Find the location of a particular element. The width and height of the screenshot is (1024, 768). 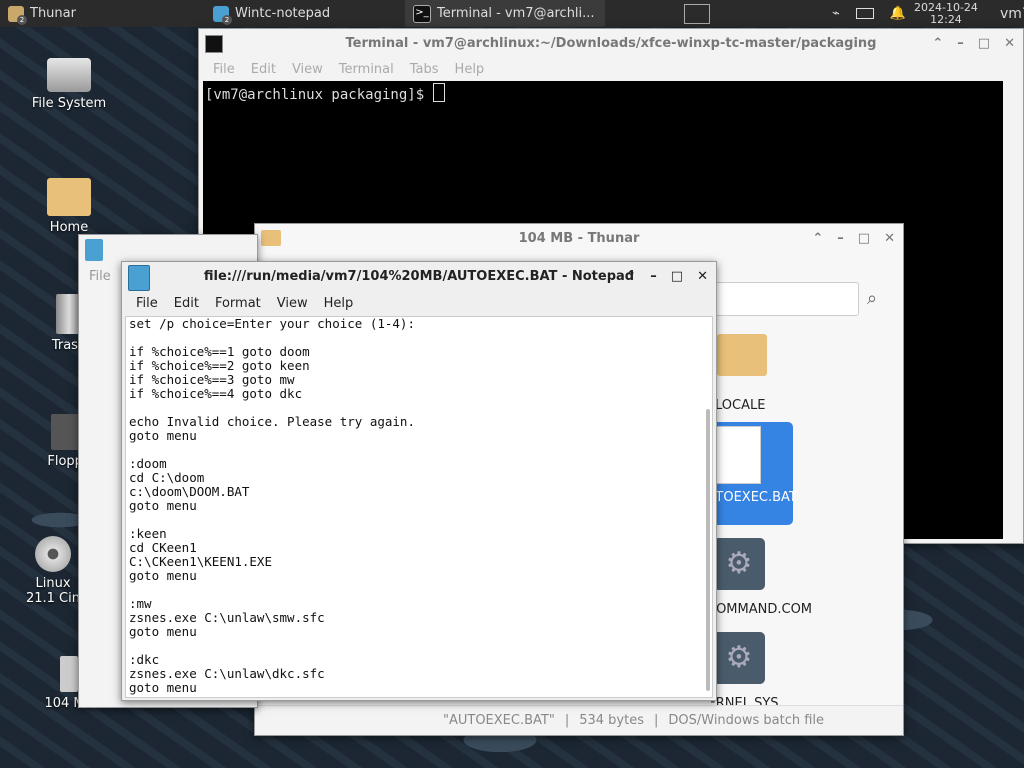

terminal-prompt: [vm7@archlinux packaging]$ is located at coordinates (319, 95).